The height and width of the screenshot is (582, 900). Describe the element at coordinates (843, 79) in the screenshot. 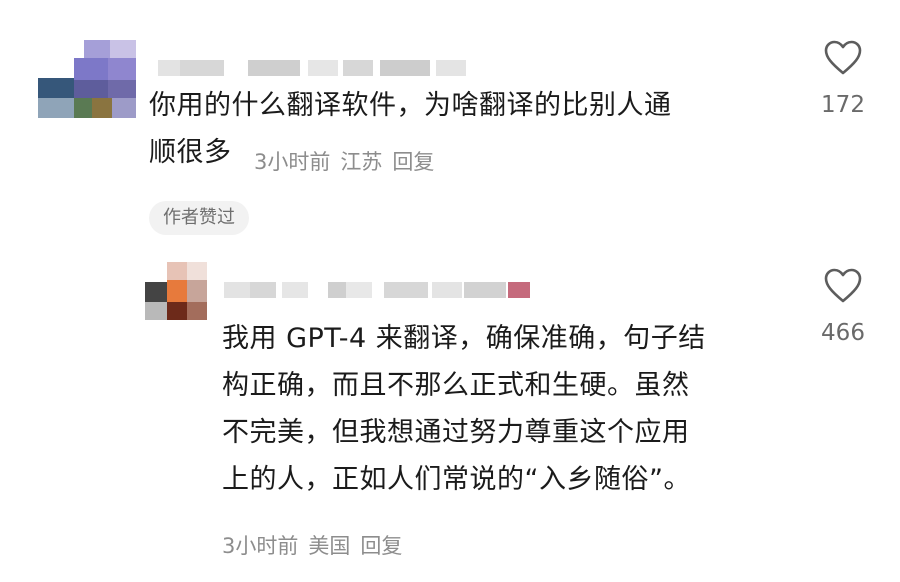

I see `like-button: 172` at that location.